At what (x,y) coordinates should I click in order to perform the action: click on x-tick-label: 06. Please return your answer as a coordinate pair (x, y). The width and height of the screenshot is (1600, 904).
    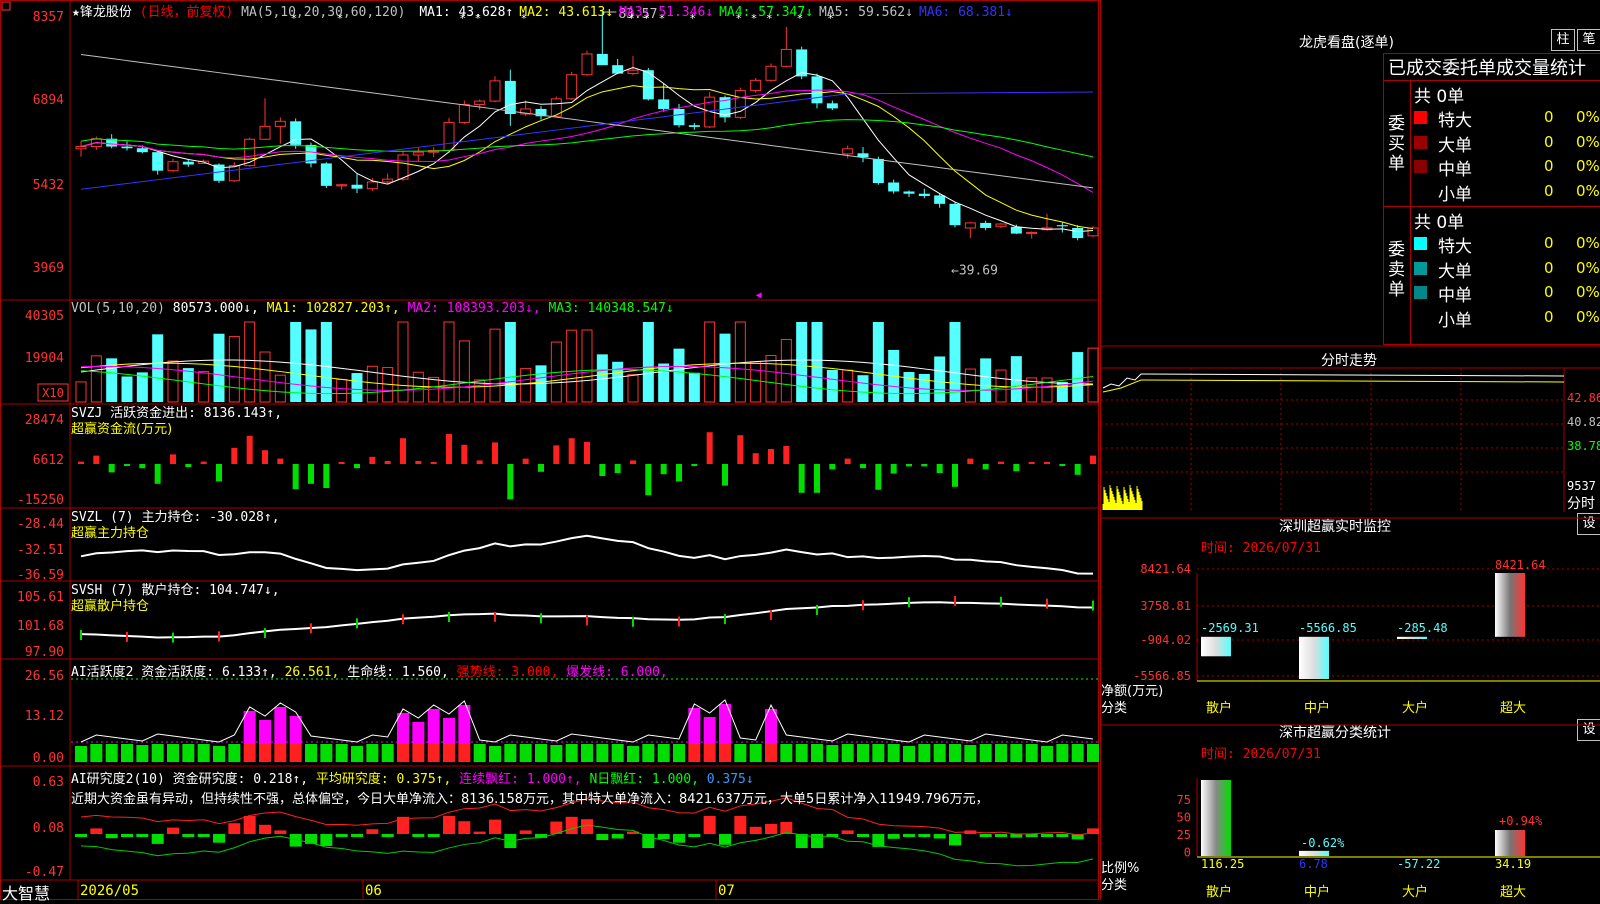
    Looking at the image, I should click on (373, 891).